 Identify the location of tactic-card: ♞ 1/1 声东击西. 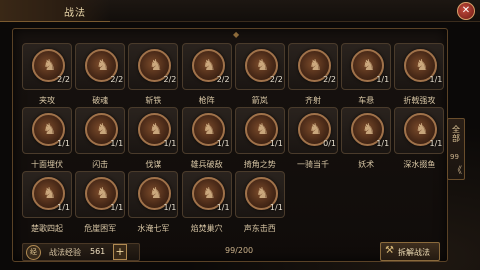
(259, 203).